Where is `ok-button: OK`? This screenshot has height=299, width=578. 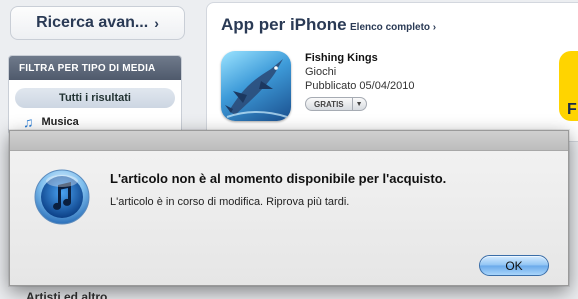
ok-button: OK is located at coordinates (514, 265).